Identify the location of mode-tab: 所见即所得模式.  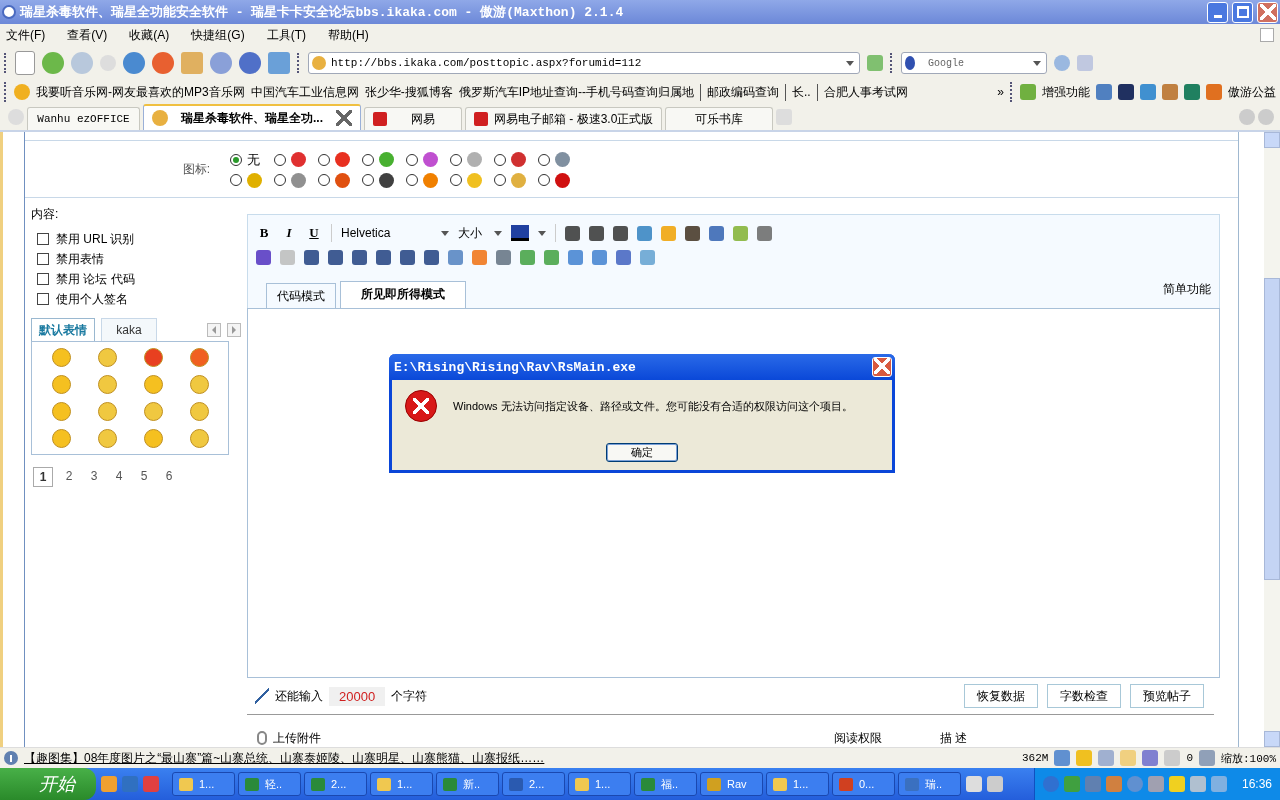
(403, 294).